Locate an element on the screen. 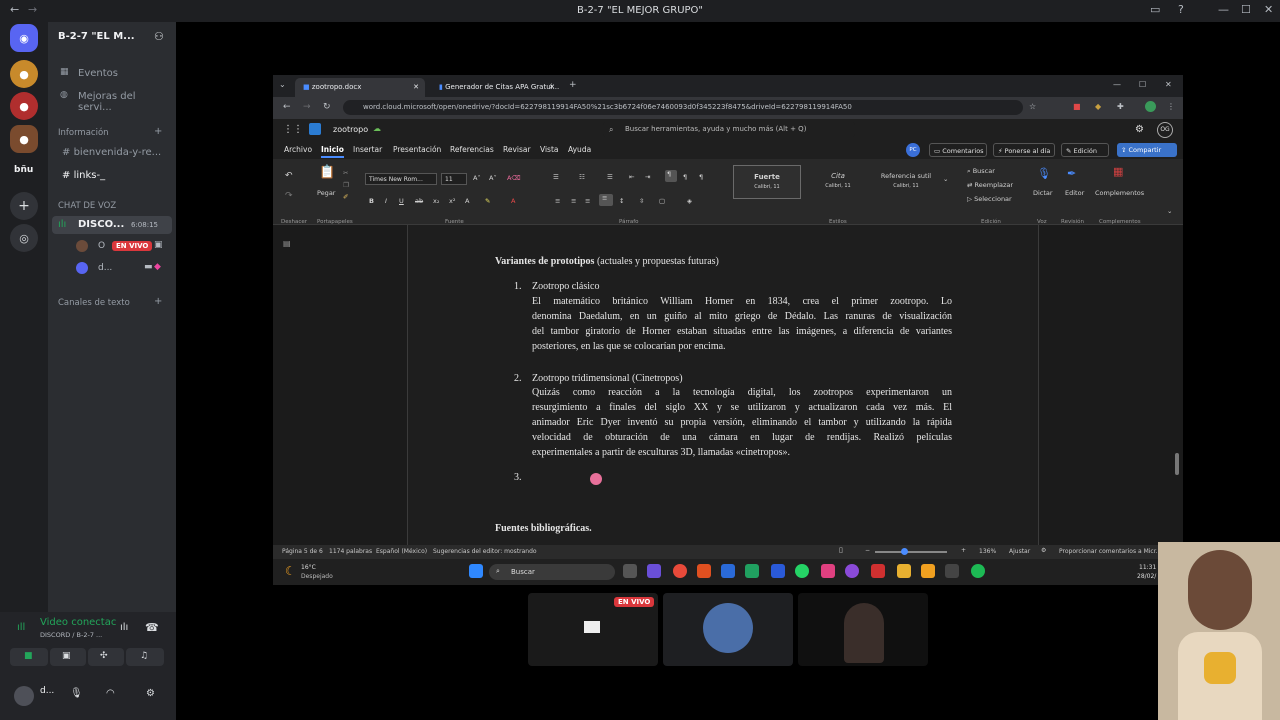 This screenshot has width=1280, height=720. category-info: Información is located at coordinates (83, 133).